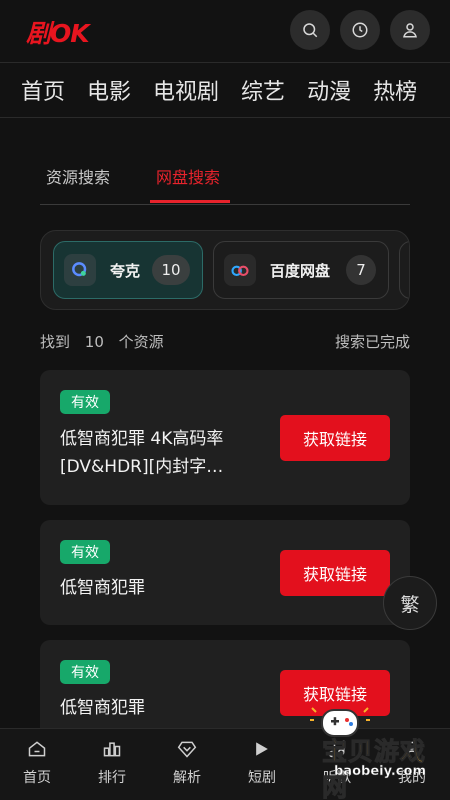 Image resolution: width=450 pixels, height=800 pixels. What do you see at coordinates (109, 90) in the screenshot?
I see `nav-item-movie: 电影` at bounding box center [109, 90].